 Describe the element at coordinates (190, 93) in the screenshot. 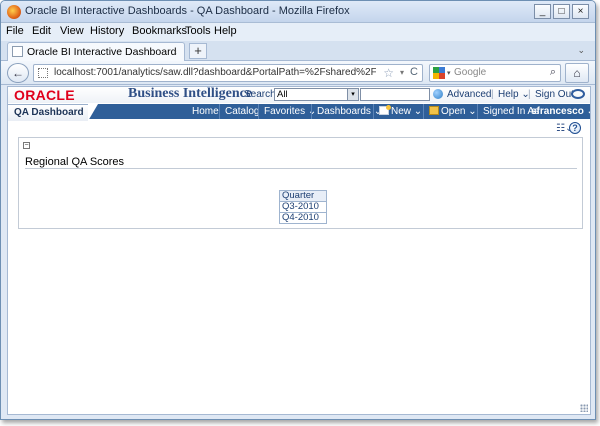

I see `product-title: Business Intelligence` at that location.